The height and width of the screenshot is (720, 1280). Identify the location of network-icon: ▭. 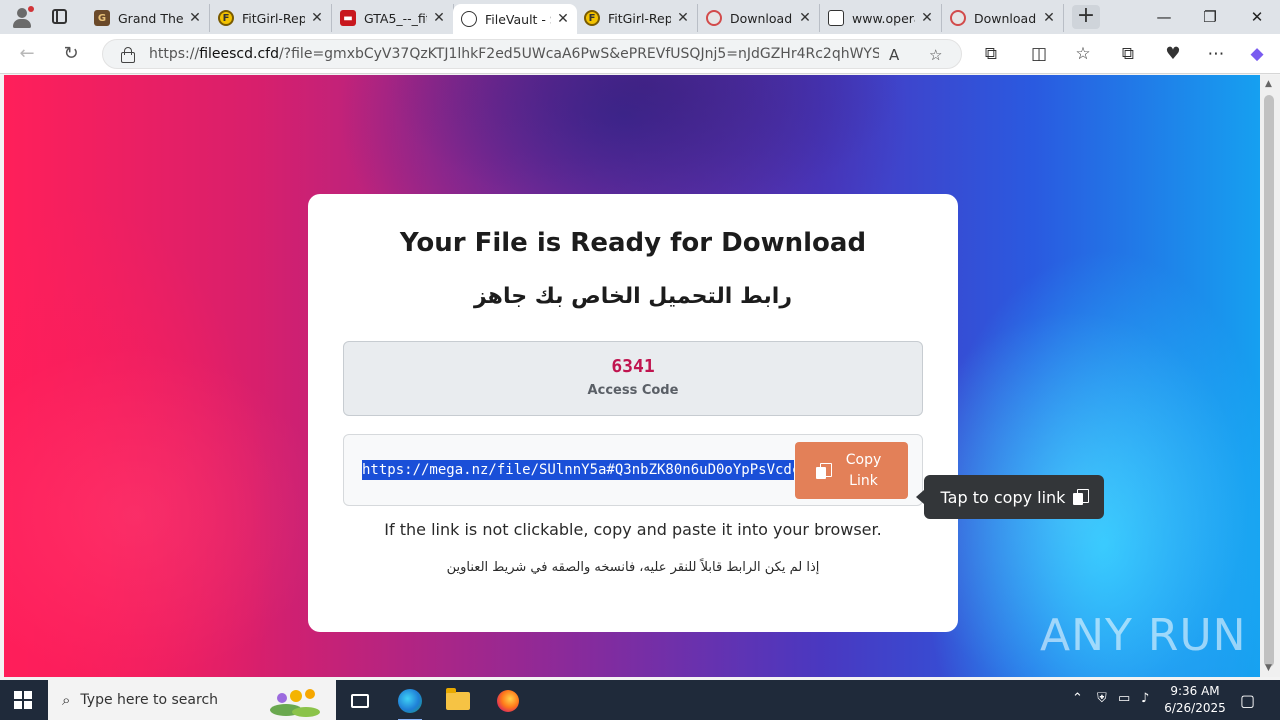
(1124, 698).